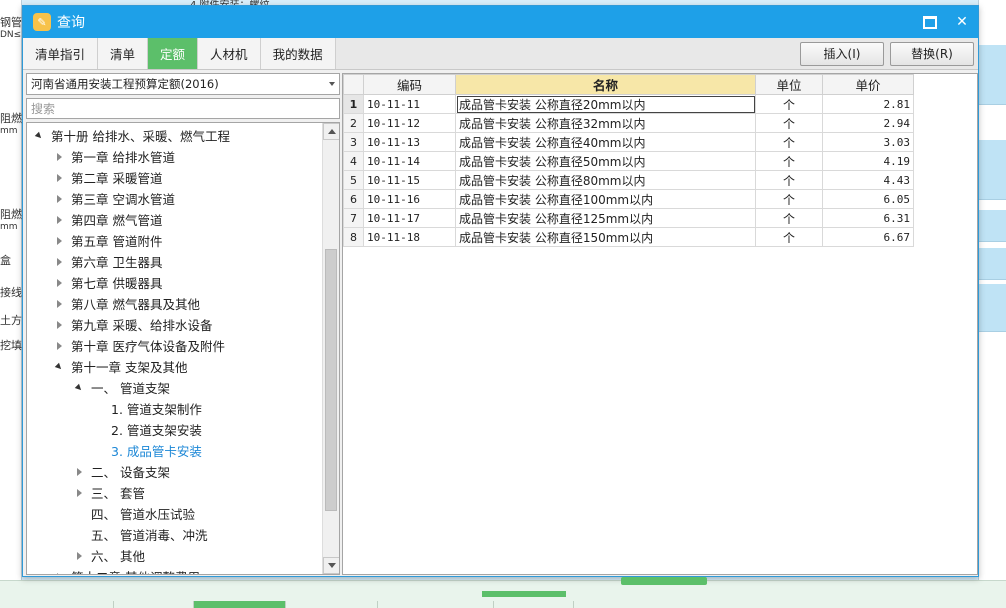 The height and width of the screenshot is (608, 1006). Describe the element at coordinates (500, 22) in the screenshot. I see `title-bar: ✎ 查询 ✕` at that location.